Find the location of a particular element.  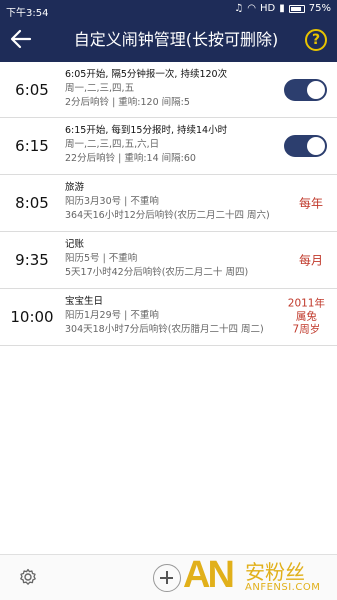

wifi-icon: ◠ is located at coordinates (252, 8).